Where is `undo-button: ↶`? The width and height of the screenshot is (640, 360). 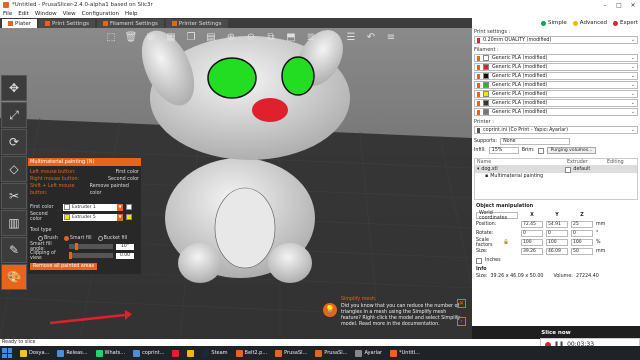 undo-button: ↶ is located at coordinates (371, 37).